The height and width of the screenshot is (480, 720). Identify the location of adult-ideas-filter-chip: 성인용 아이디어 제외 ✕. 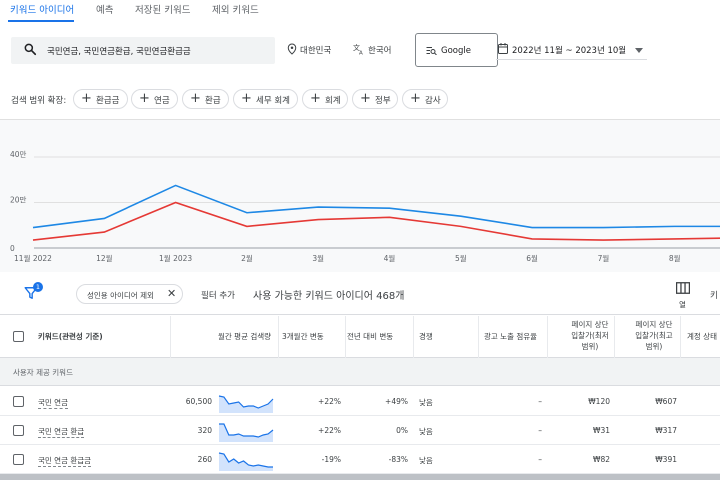
(129, 294).